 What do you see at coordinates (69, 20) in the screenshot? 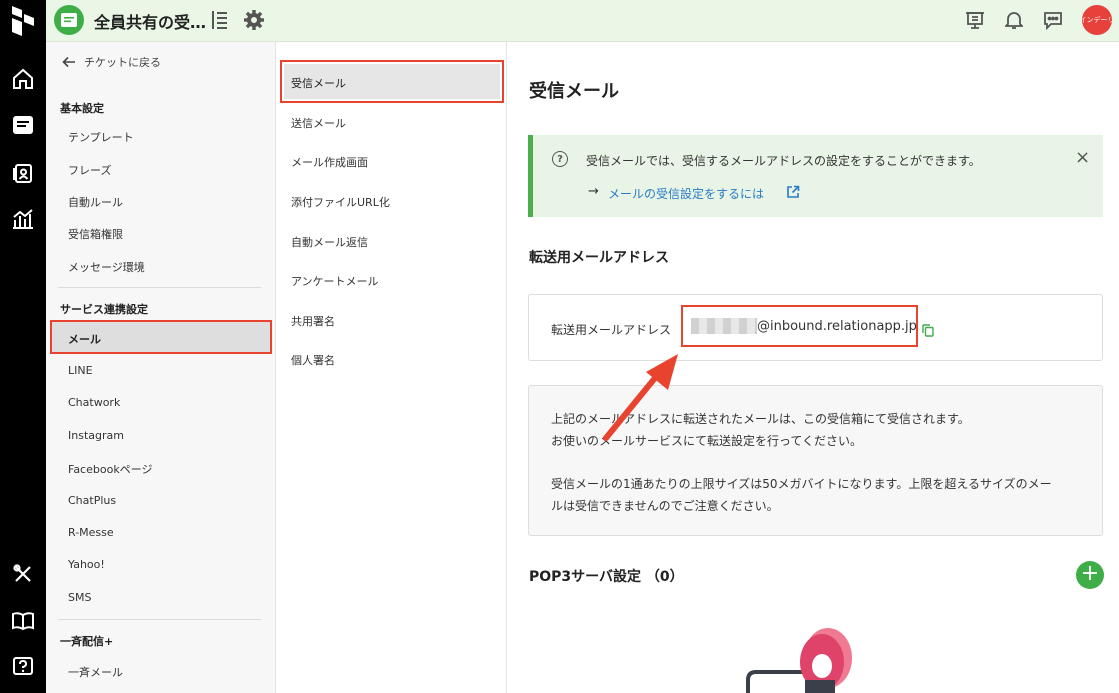
I see `inbox-badge-icon` at bounding box center [69, 20].